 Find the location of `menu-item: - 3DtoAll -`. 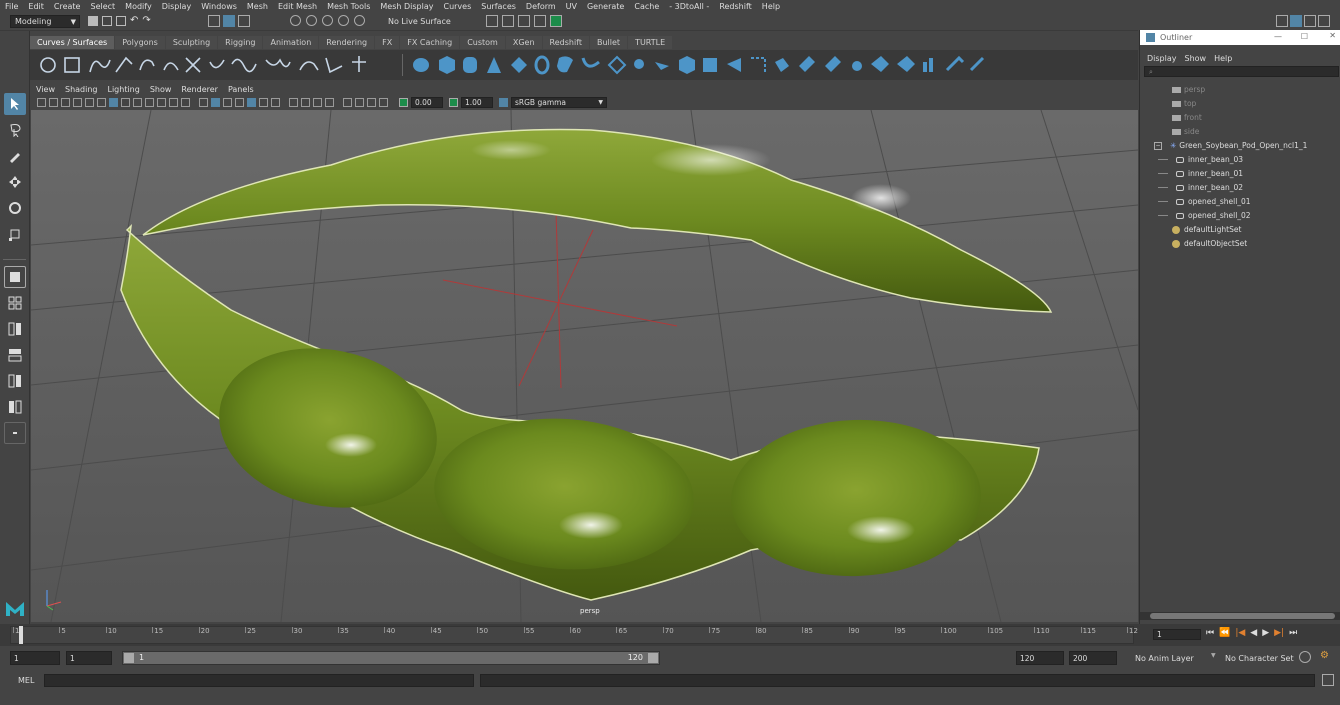

menu-item: - 3DtoAll - is located at coordinates (689, 6).